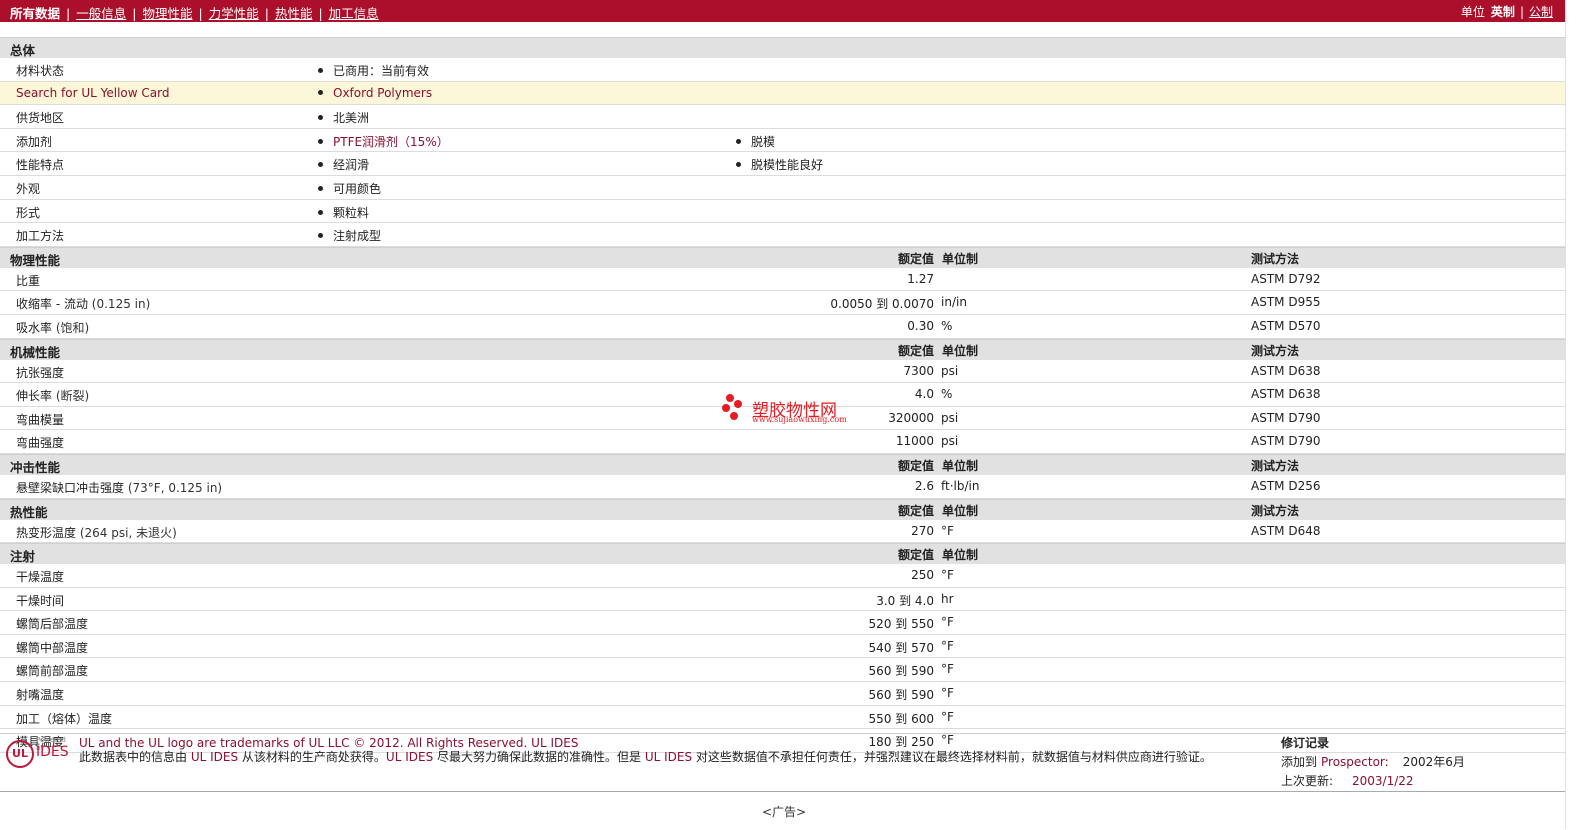 This screenshot has height=830, width=1588. Describe the element at coordinates (40, 165) in the screenshot. I see `property-label: 性能特点` at that location.